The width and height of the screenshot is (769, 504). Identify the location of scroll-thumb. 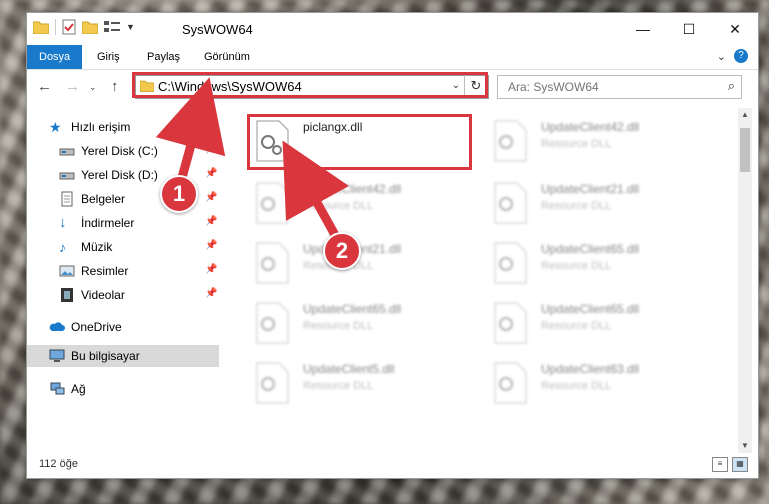
(745, 150).